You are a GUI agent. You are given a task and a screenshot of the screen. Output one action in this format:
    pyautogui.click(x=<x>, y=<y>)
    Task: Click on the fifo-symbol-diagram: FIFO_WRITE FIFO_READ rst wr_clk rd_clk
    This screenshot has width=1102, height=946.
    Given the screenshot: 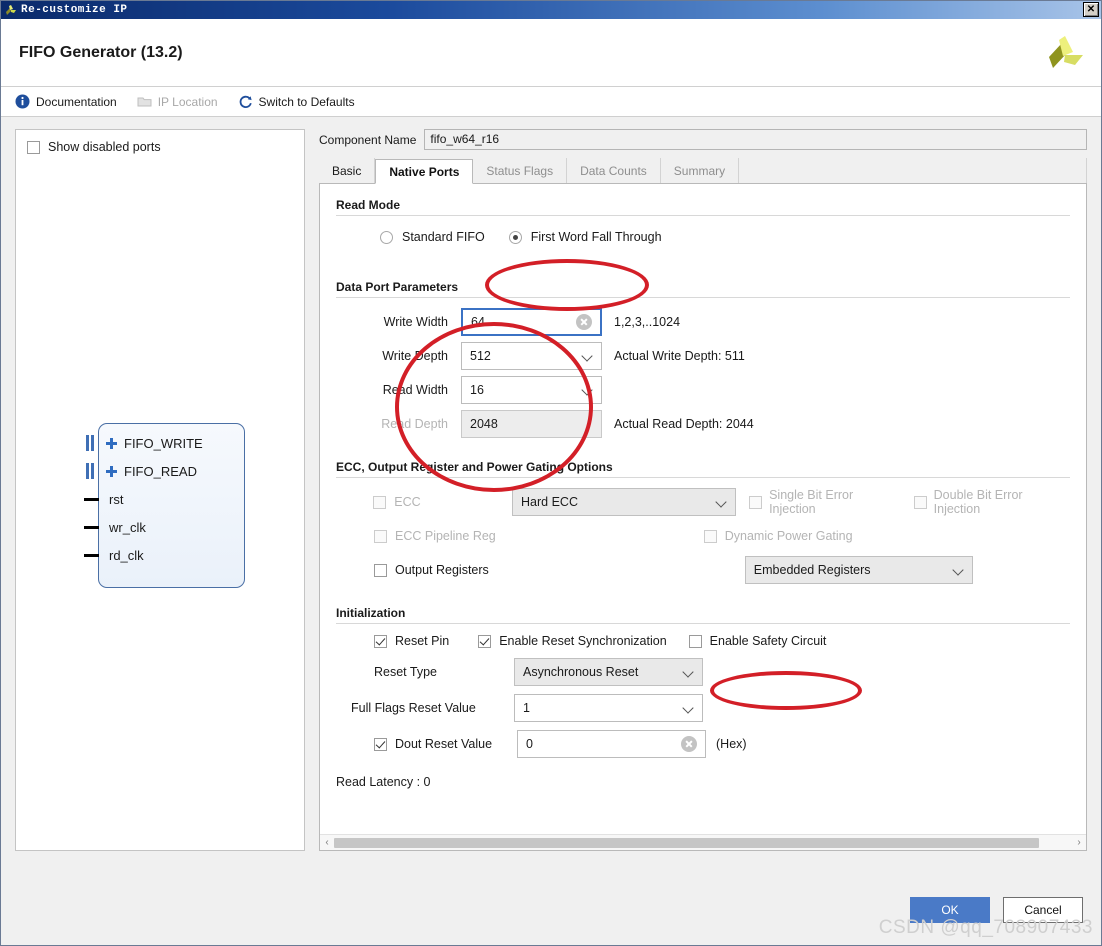 What is the action you would take?
    pyautogui.click(x=161, y=505)
    